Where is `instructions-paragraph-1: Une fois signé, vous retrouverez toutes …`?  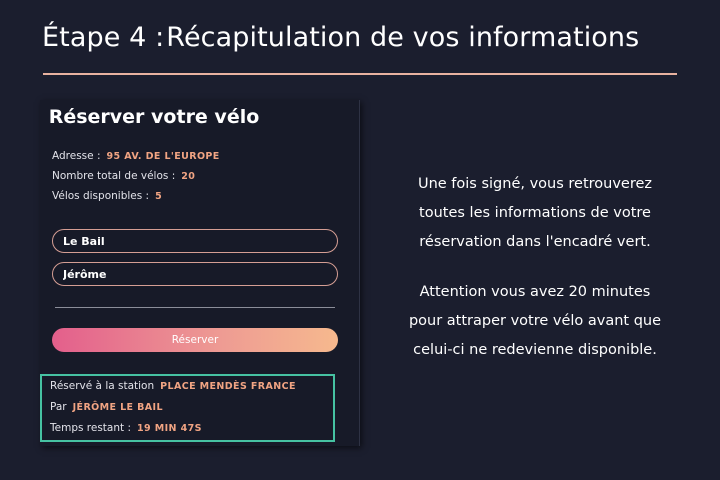 instructions-paragraph-1: Une fois signé, vous retrouverez toutes … is located at coordinates (535, 213).